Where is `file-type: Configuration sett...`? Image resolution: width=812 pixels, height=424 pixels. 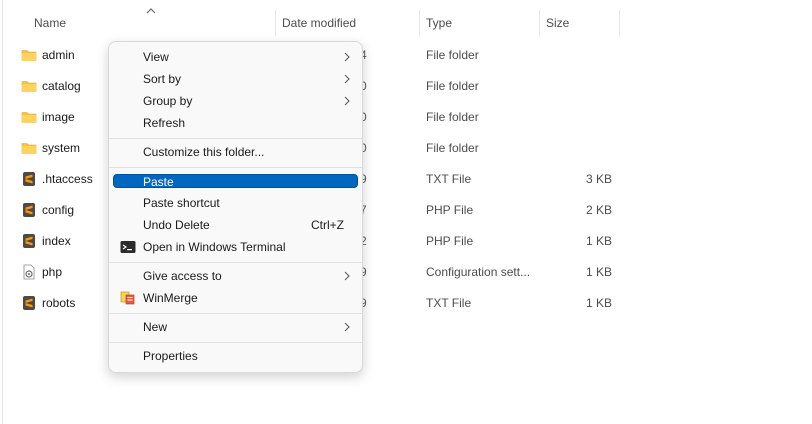
file-type: Configuration sett... is located at coordinates (478, 272).